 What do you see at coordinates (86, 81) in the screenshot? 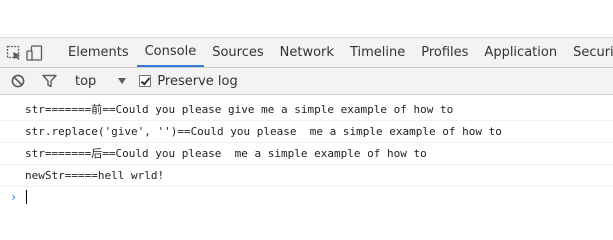
I see `context-label: top` at bounding box center [86, 81].